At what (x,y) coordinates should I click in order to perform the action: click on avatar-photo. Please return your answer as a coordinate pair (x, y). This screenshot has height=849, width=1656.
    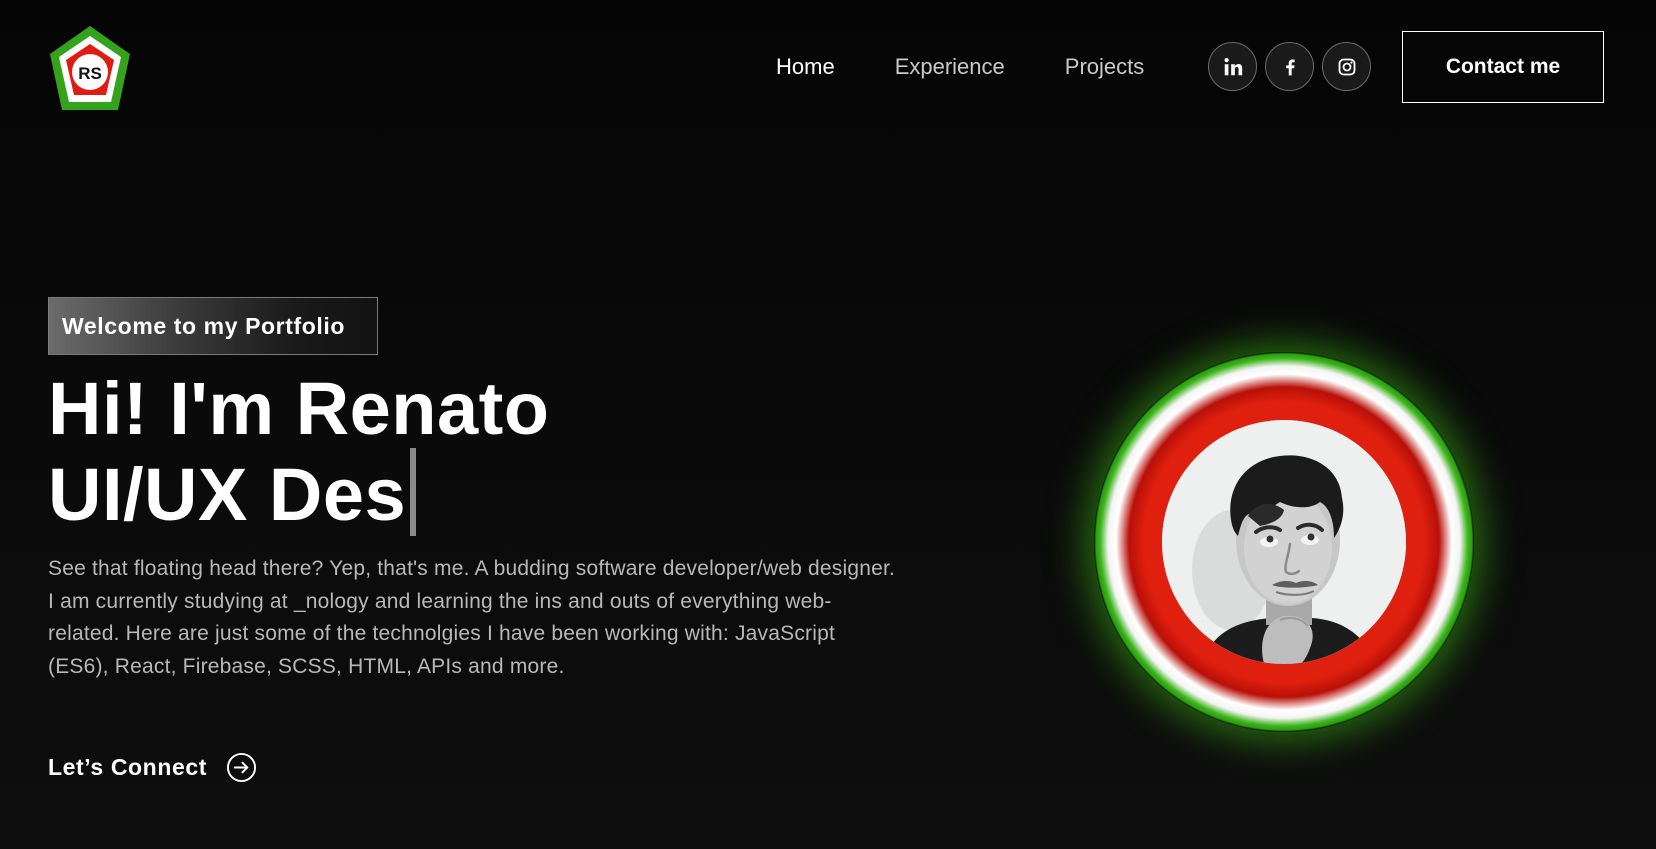
    Looking at the image, I should click on (1284, 542).